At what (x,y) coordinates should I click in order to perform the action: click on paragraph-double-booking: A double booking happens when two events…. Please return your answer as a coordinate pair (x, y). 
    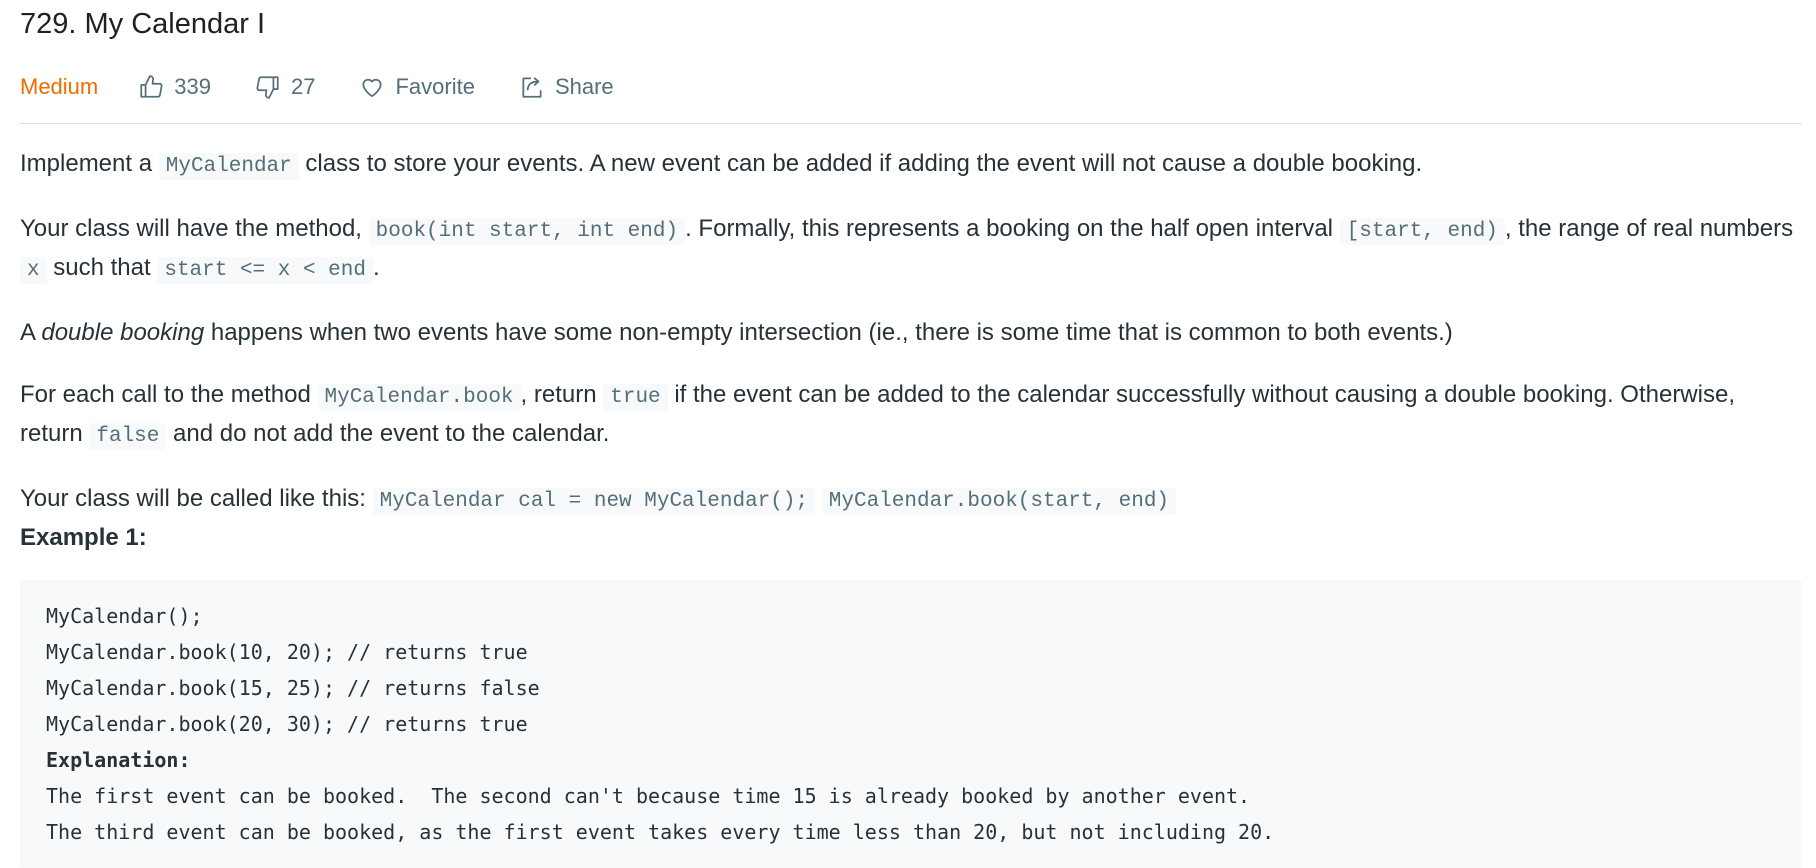
    Looking at the image, I should click on (911, 333).